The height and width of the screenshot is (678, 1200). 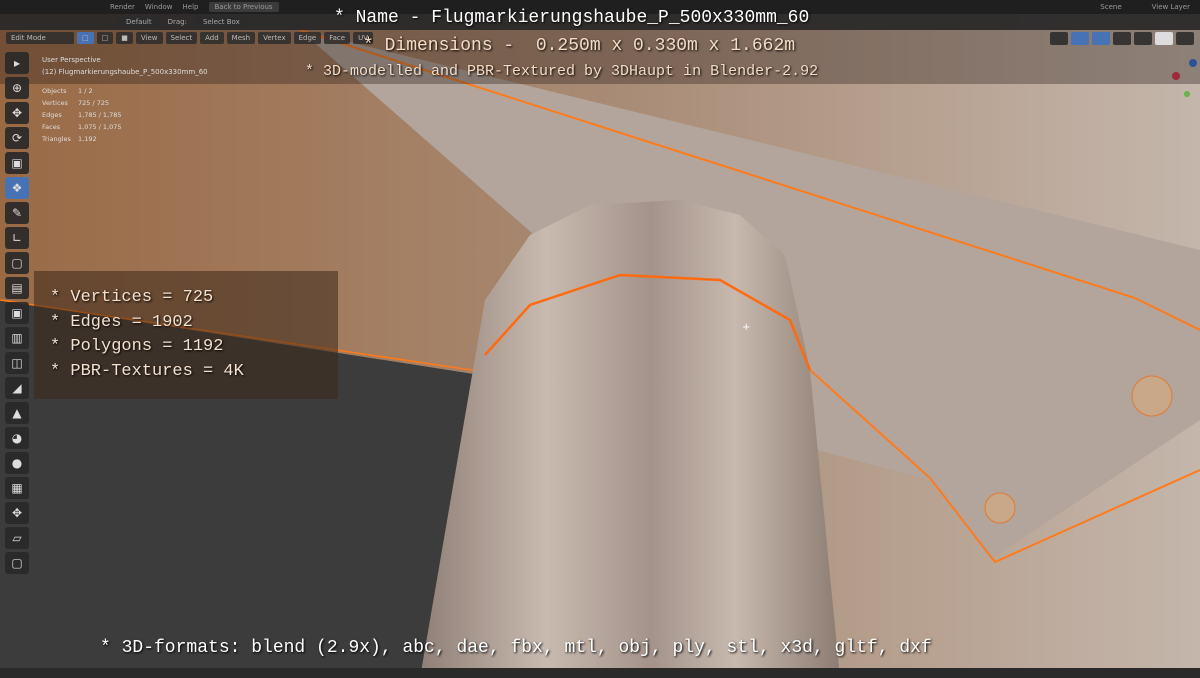 What do you see at coordinates (17, 288) in the screenshot?
I see `extrude-tool-icon: ▤` at bounding box center [17, 288].